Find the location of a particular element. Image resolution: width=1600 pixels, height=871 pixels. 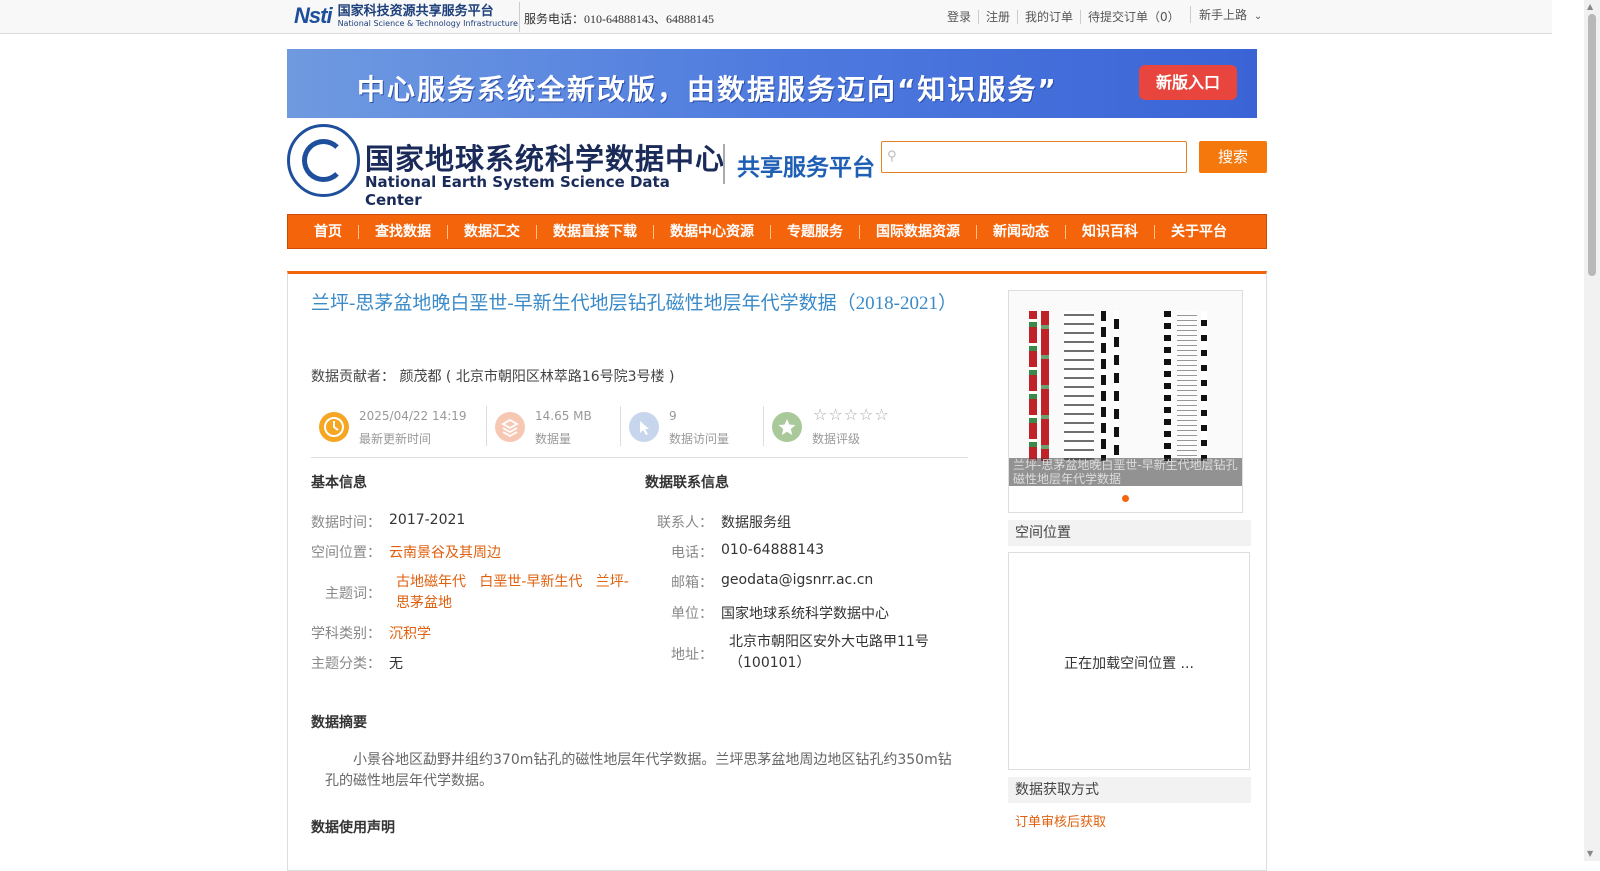

thumbnail-caption: 兰坪-思茅盆地晚白垩世-早新生代地层钻孔磁性地层年代学数据 is located at coordinates (1125, 472).